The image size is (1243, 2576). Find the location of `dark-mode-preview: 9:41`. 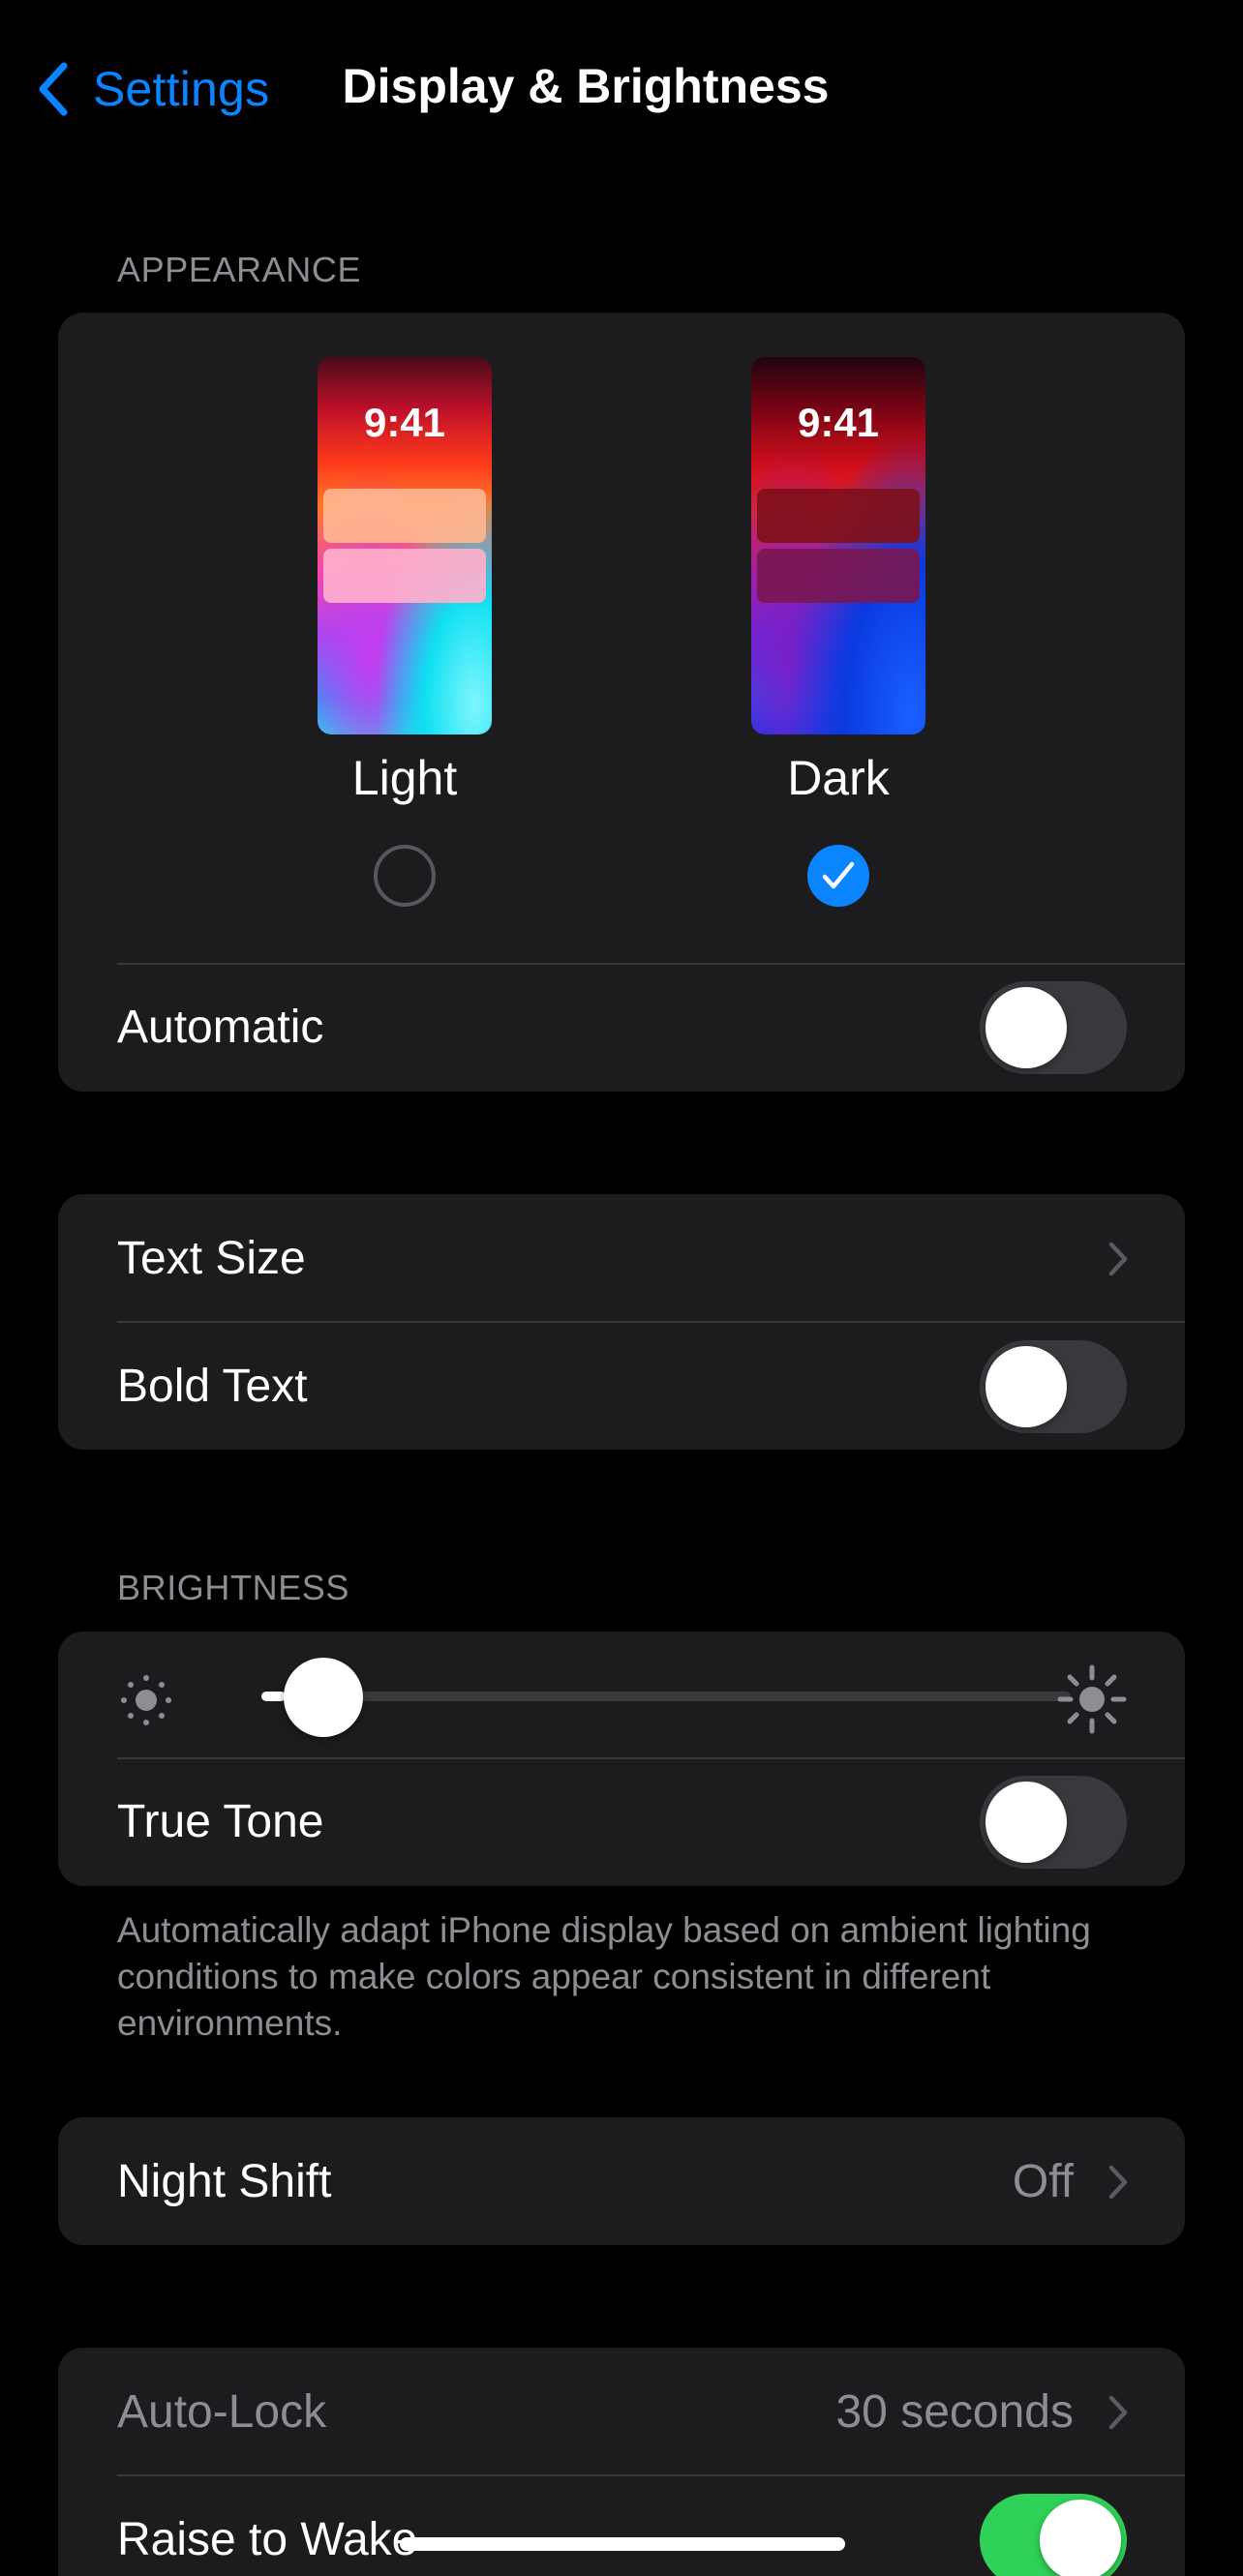

dark-mode-preview: 9:41 is located at coordinates (838, 545).